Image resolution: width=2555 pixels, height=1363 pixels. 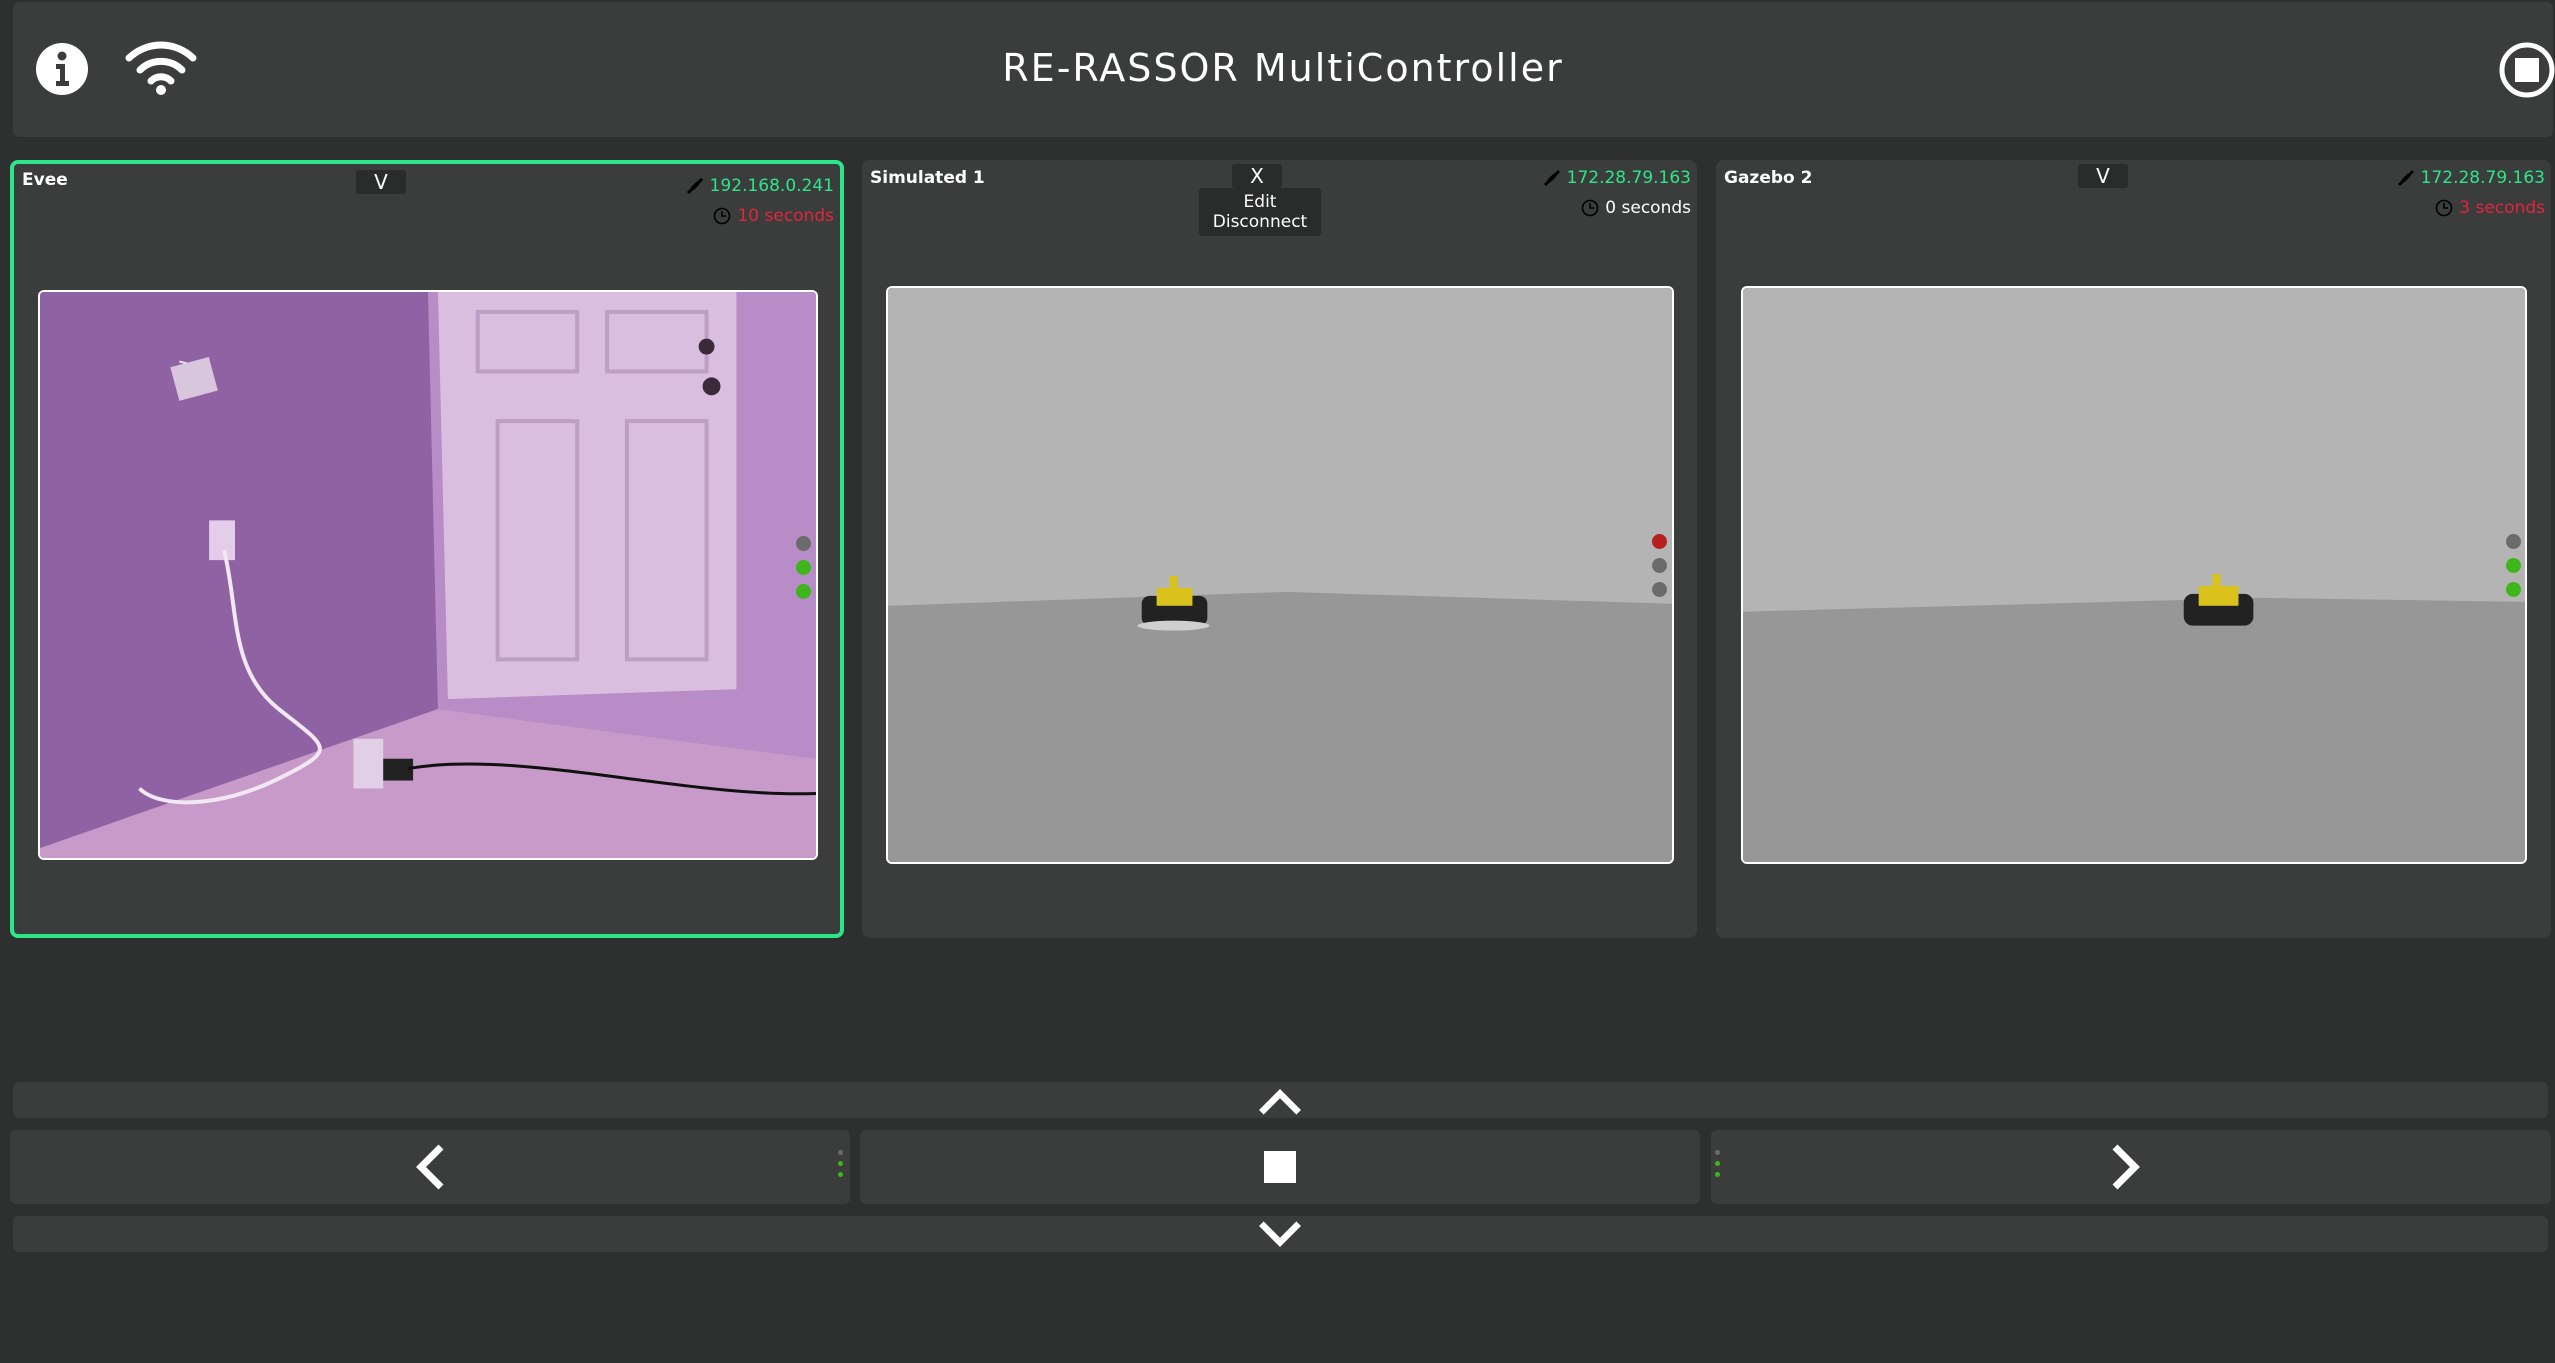 I want to click on app-title: RE-RASSOR MultiController, so click(x=1283, y=68).